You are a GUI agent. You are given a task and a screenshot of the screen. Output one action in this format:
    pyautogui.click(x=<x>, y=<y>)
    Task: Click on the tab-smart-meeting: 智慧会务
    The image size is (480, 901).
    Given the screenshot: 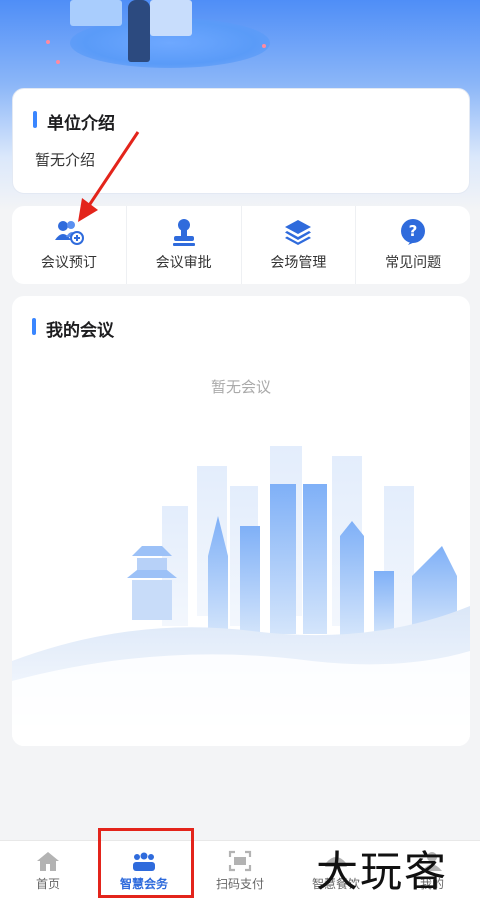 What is the action you would take?
    pyautogui.click(x=144, y=871)
    